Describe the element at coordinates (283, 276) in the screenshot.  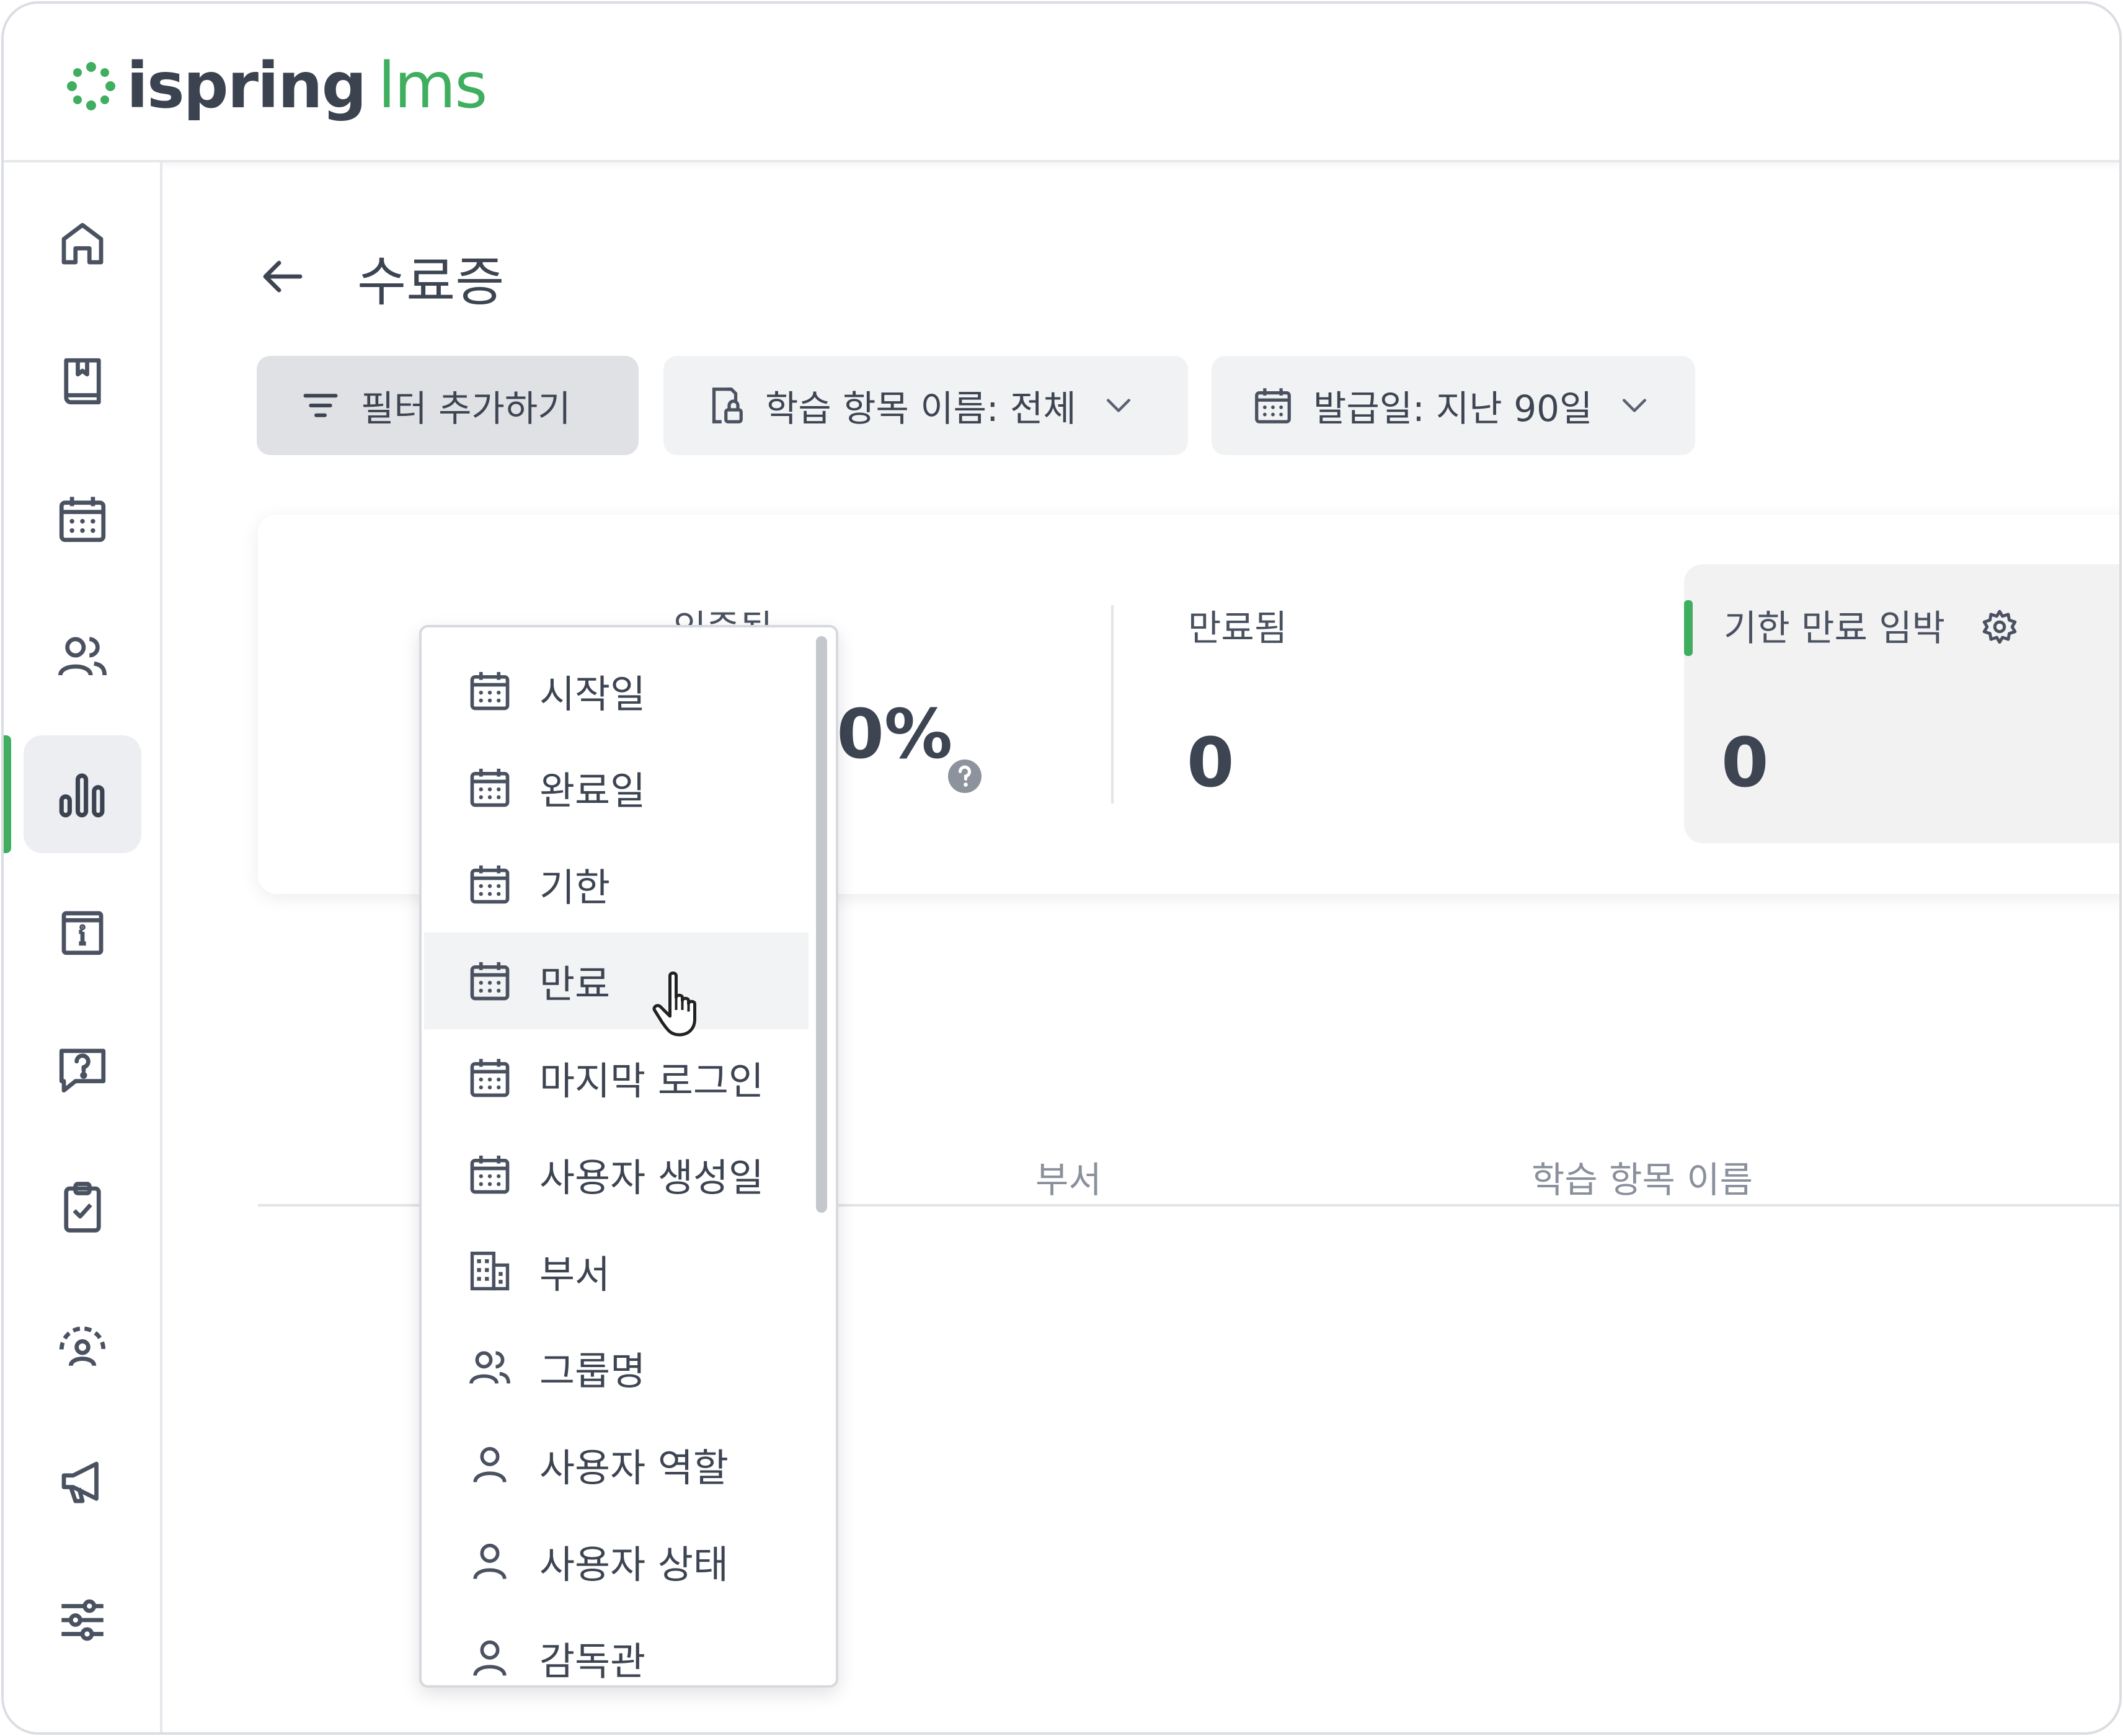
I see `back-arrow-icon` at that location.